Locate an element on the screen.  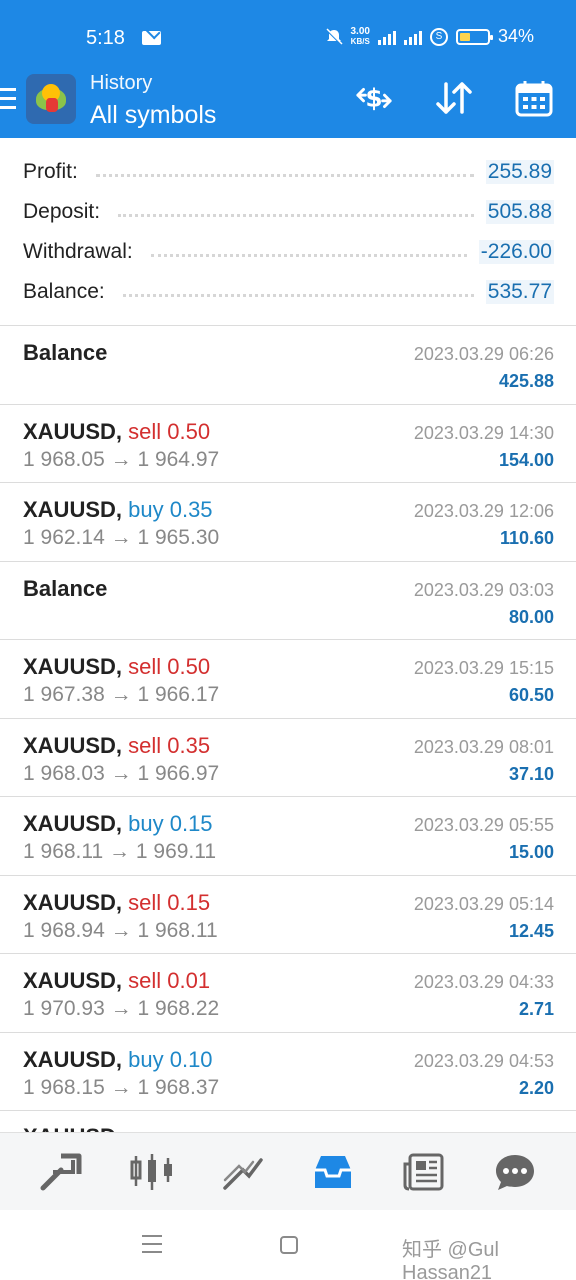
chart-icon is located at coordinates (151, 1171).